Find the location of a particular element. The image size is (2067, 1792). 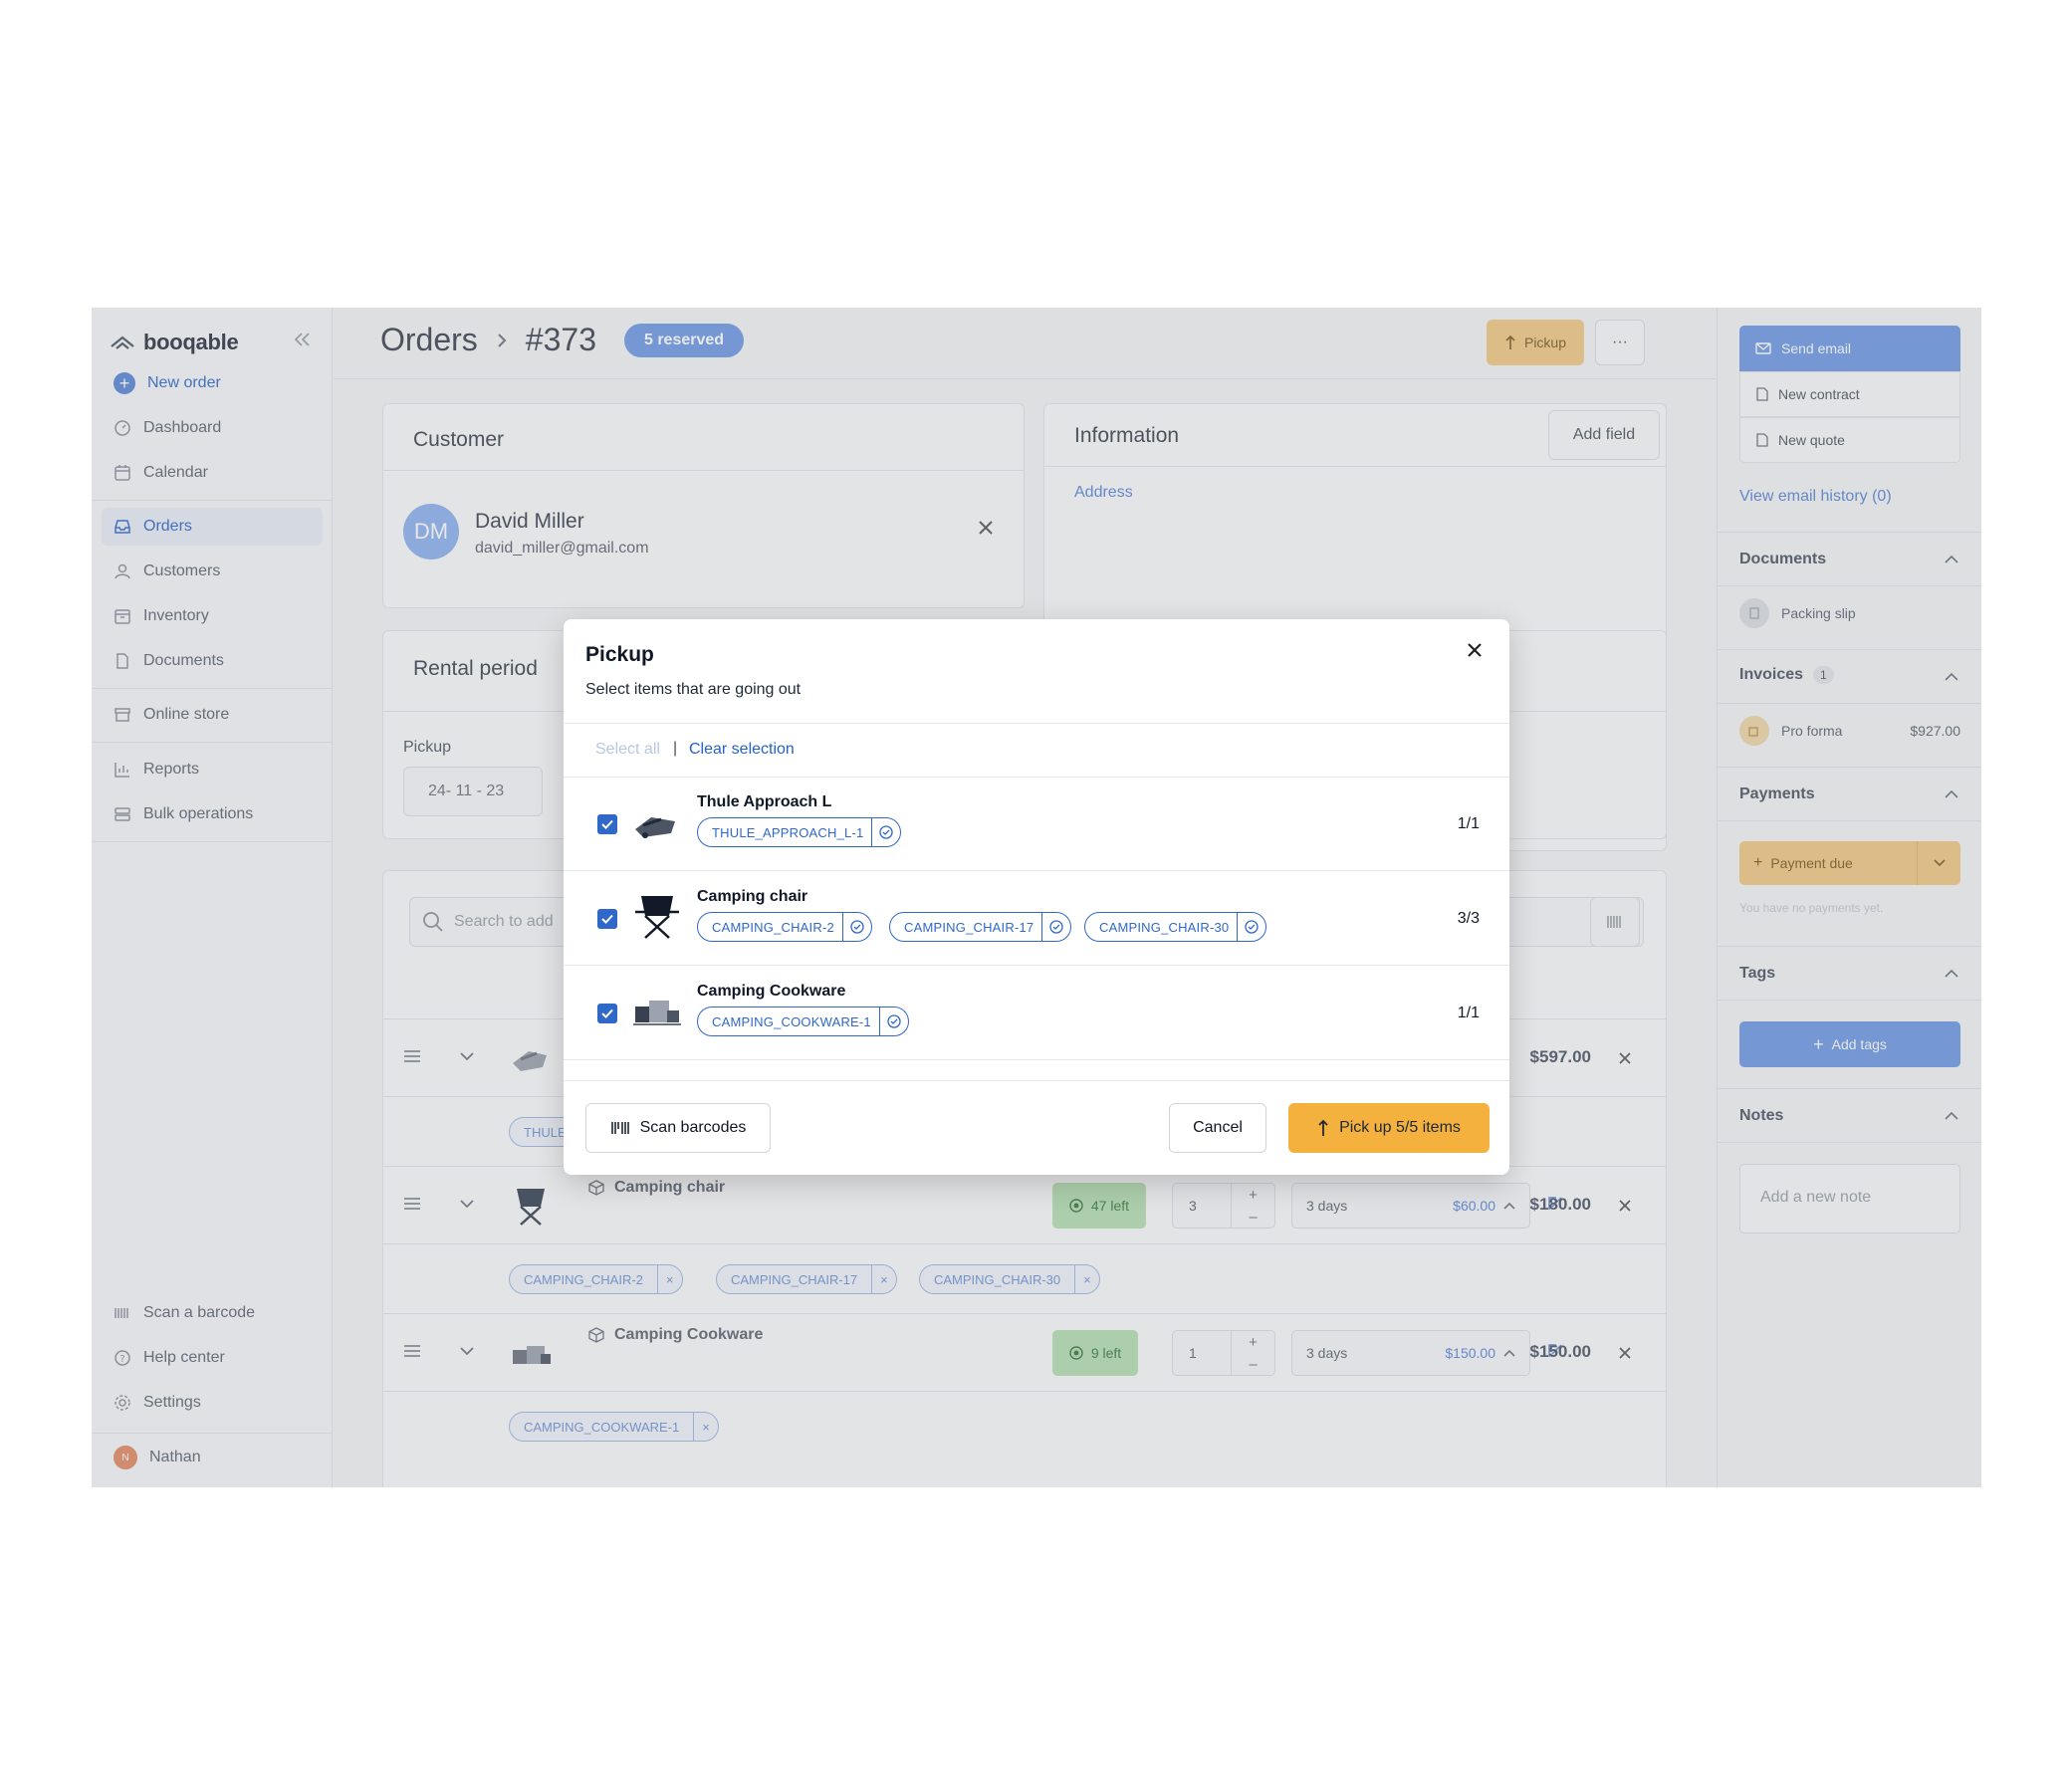

list-item: Thule Approach L THULE_APPROACH_L-1 1/1 is located at coordinates (1036, 825).